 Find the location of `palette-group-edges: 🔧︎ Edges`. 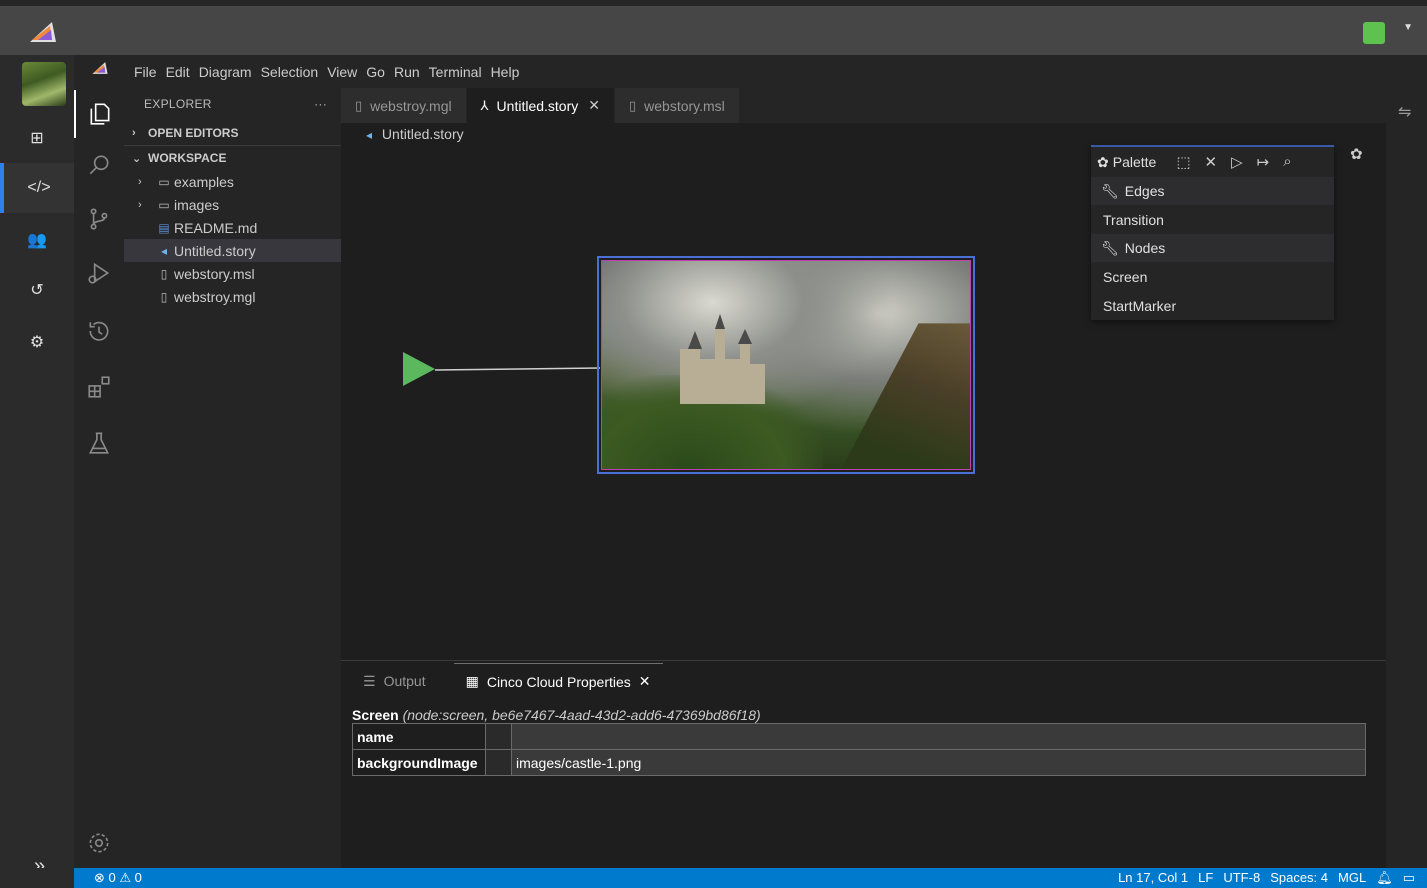

palette-group-edges: 🔧︎ Edges is located at coordinates (1212, 191).